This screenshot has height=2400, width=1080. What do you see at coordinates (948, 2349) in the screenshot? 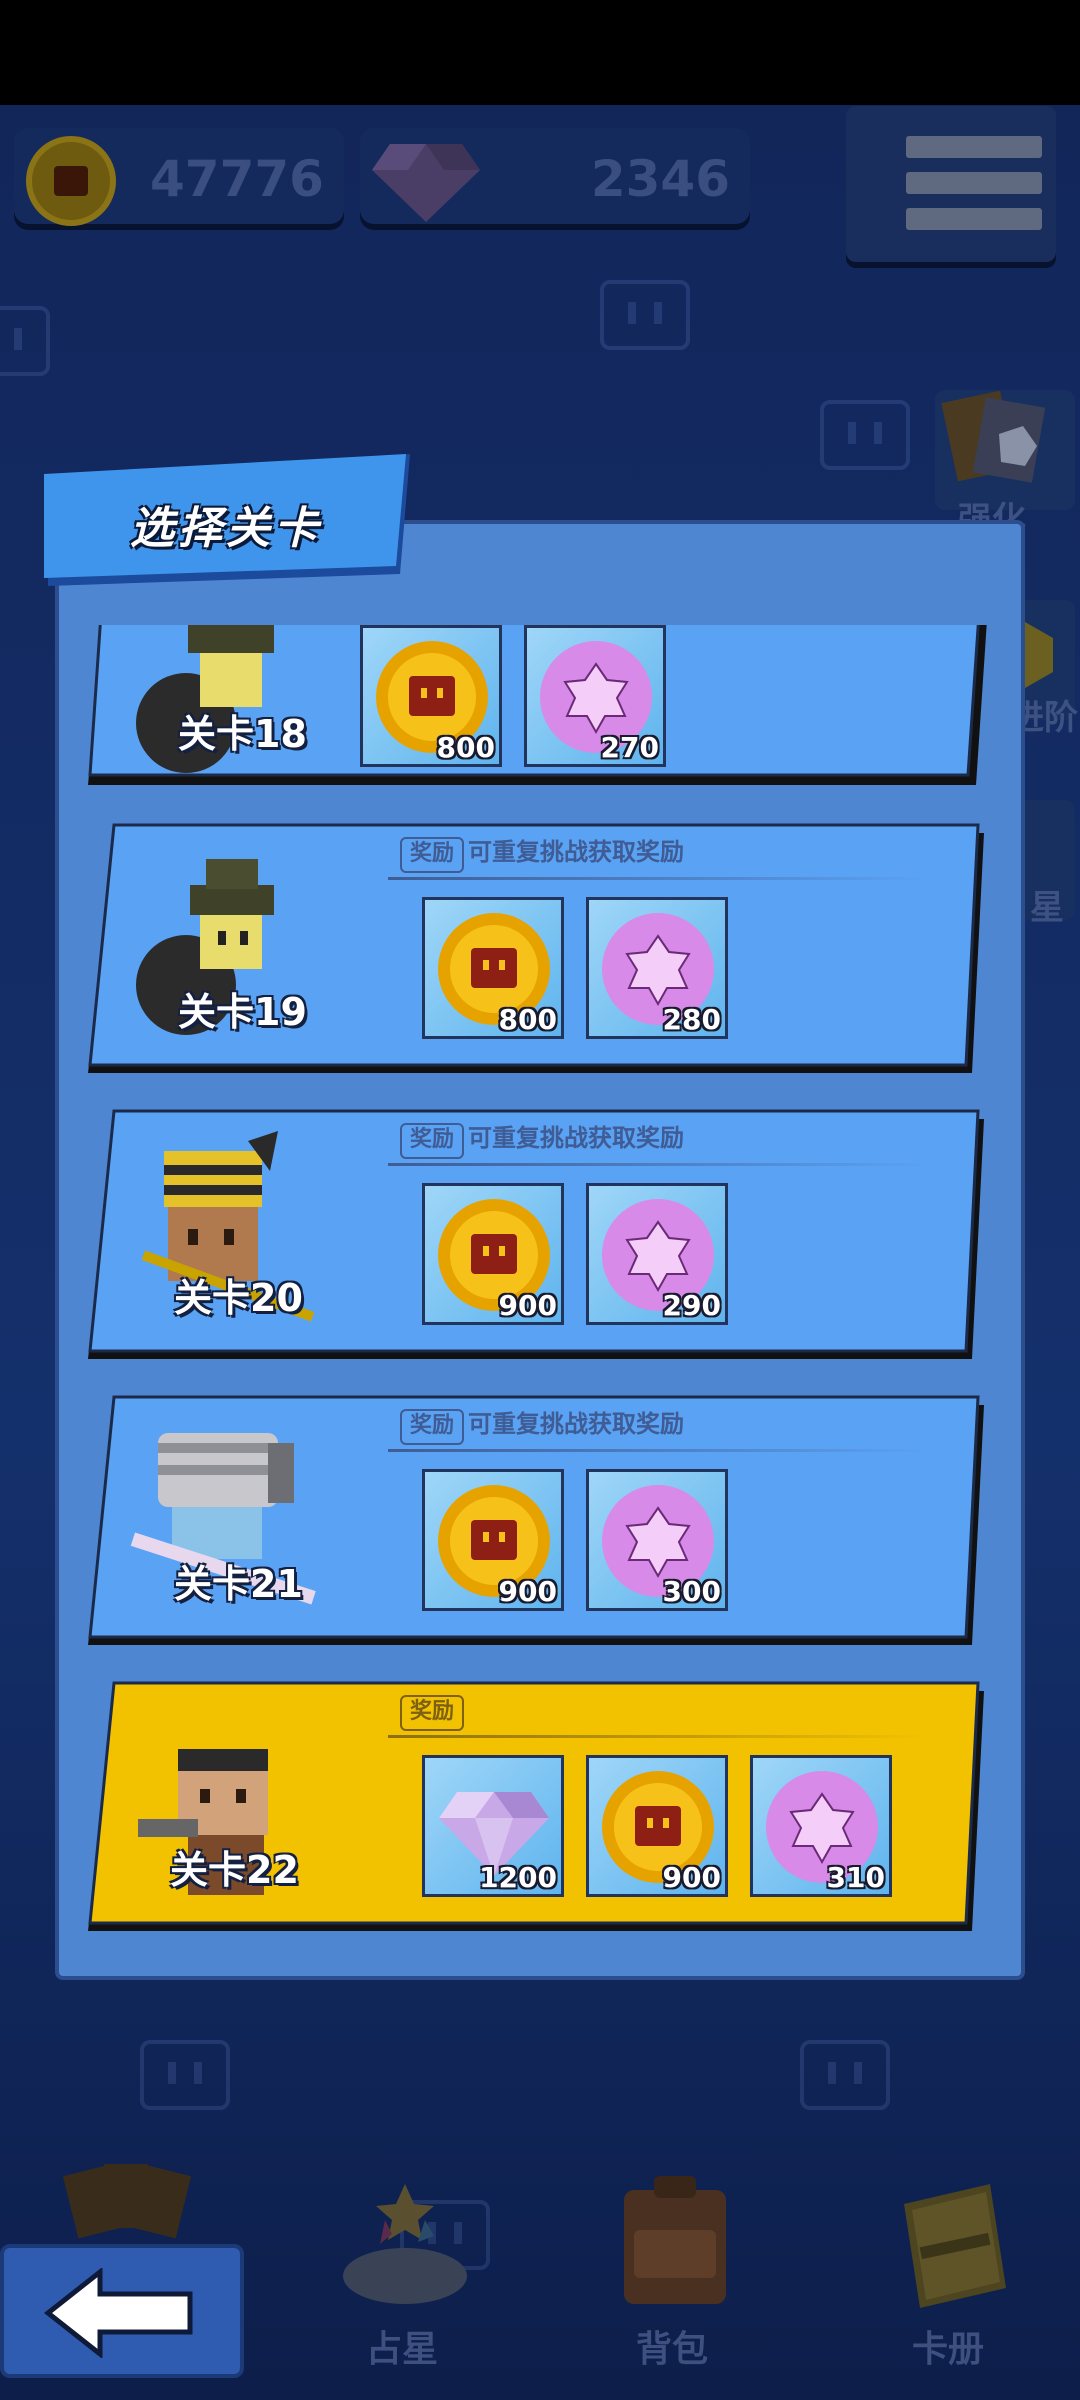
I see `nav-label-card-album: 卡册` at bounding box center [948, 2349].